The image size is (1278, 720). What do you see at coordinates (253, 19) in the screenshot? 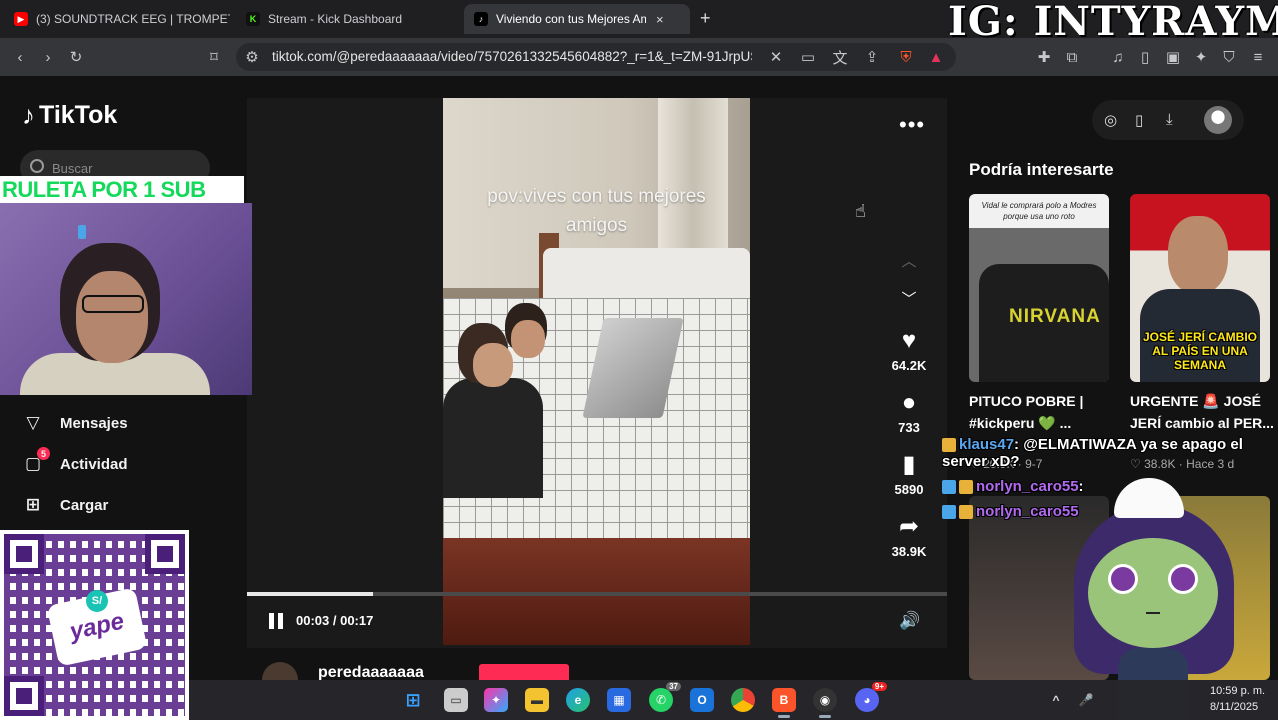
I see `kick-icon: K` at bounding box center [253, 19].